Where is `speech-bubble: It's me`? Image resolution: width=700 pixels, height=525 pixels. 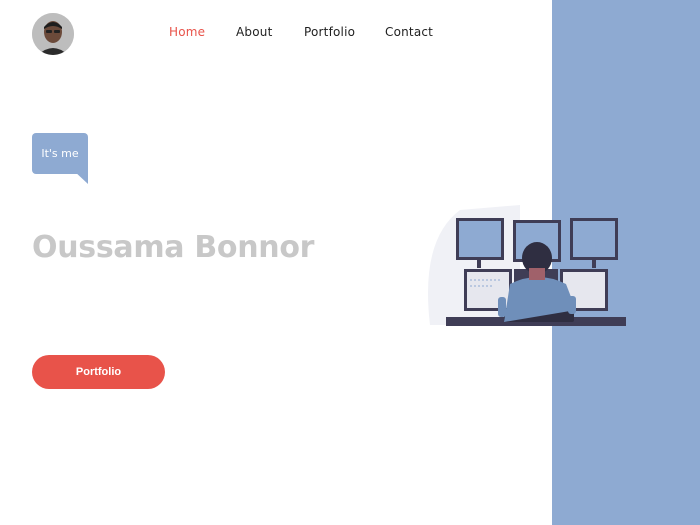
speech-bubble: It's me is located at coordinates (60, 153).